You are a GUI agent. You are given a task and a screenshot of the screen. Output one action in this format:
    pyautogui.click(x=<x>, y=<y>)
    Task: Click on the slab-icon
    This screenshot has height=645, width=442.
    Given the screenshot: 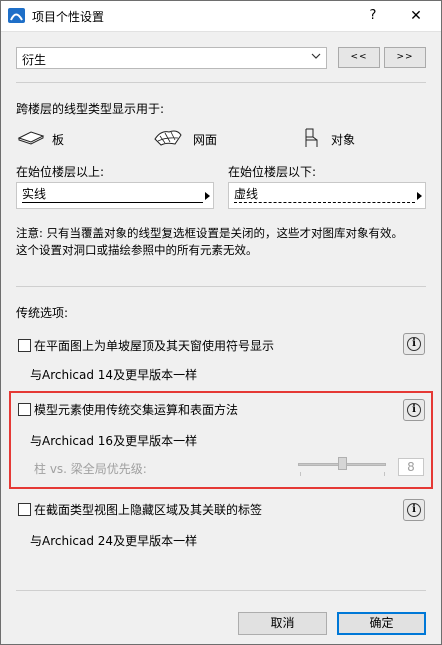 What is the action you would take?
    pyautogui.click(x=31, y=138)
    